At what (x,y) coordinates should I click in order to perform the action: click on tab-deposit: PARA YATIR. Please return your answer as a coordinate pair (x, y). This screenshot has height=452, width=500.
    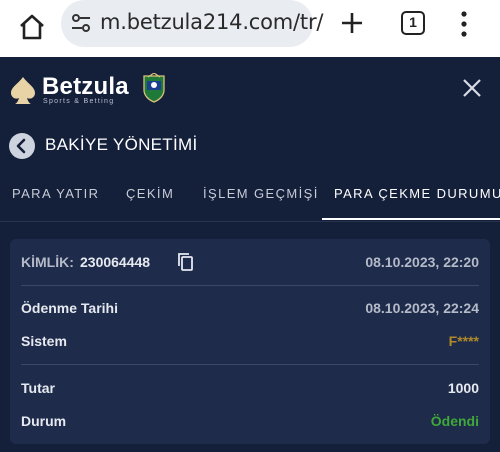
    Looking at the image, I should click on (55, 193).